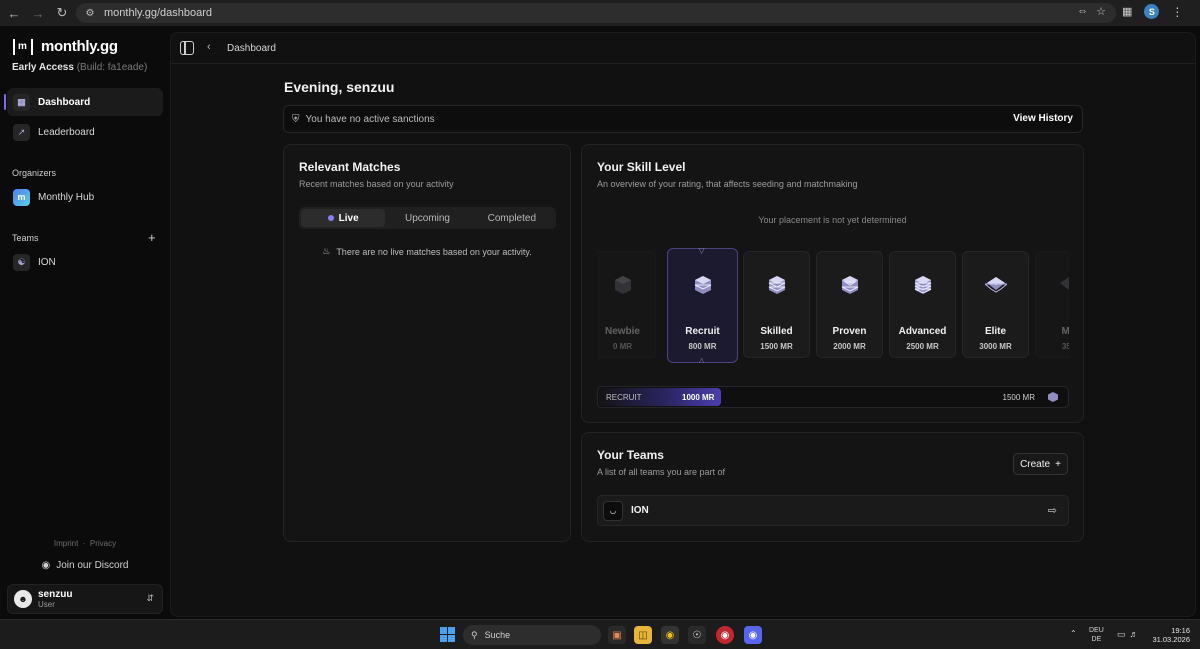  What do you see at coordinates (330, 218) in the screenshot?
I see `live-dot-icon` at bounding box center [330, 218].